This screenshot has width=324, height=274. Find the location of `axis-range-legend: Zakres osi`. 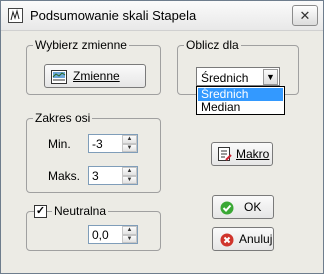

axis-range-legend: Zakres osi is located at coordinates (63, 118).